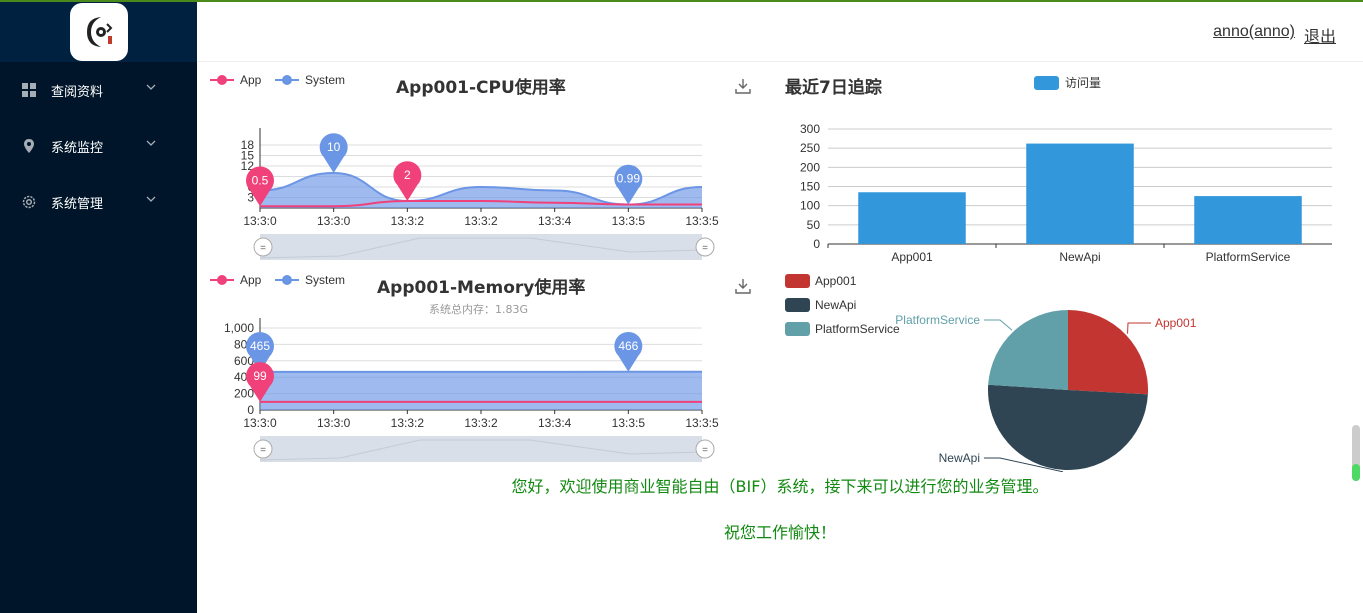 Image resolution: width=1363 pixels, height=613 pixels. What do you see at coordinates (833, 88) in the screenshot?
I see `bar-chart-title: 最近7日追踪` at bounding box center [833, 88].